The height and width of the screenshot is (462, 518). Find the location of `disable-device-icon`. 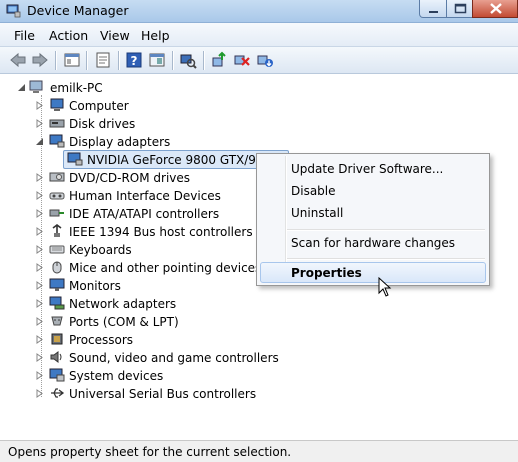

disable-device-icon is located at coordinates (242, 60).